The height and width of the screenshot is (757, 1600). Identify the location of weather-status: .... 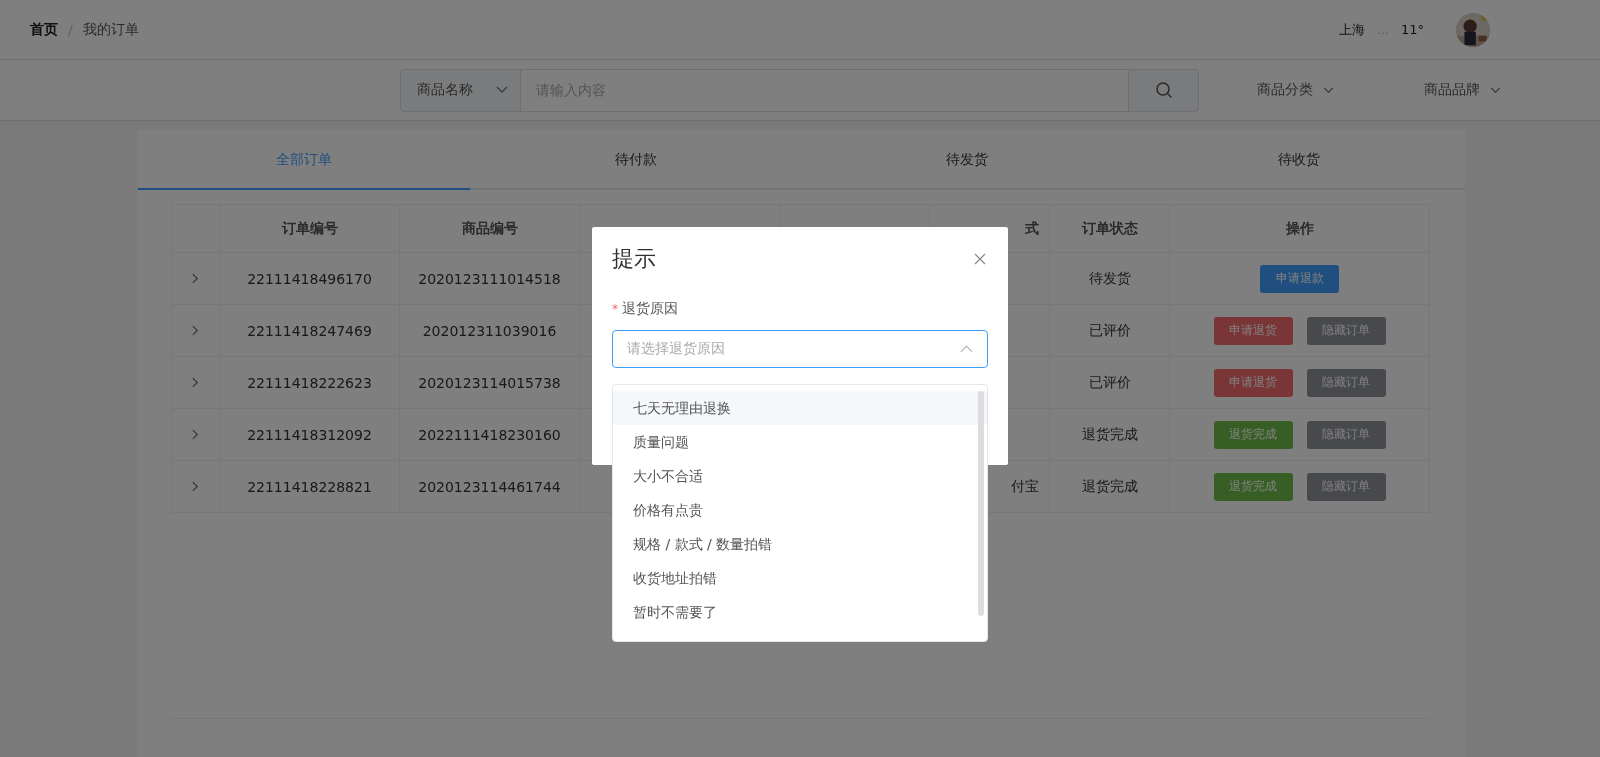
(1382, 29).